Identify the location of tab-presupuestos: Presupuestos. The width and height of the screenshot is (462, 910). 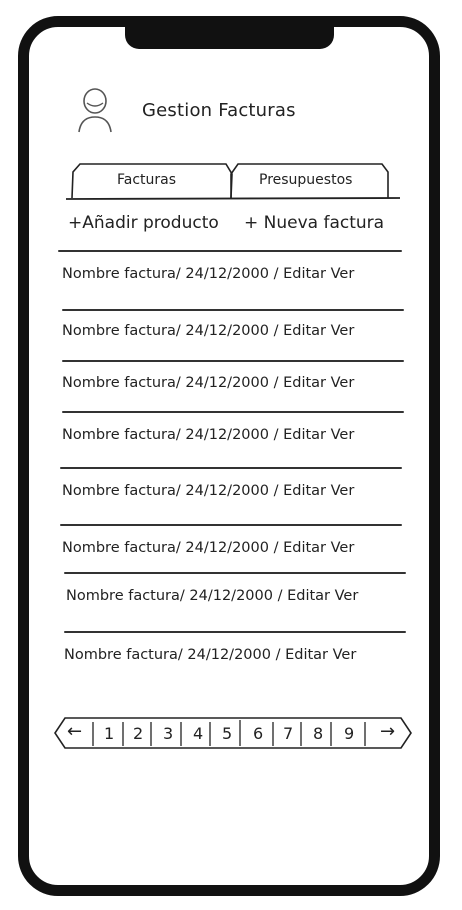
(305, 180).